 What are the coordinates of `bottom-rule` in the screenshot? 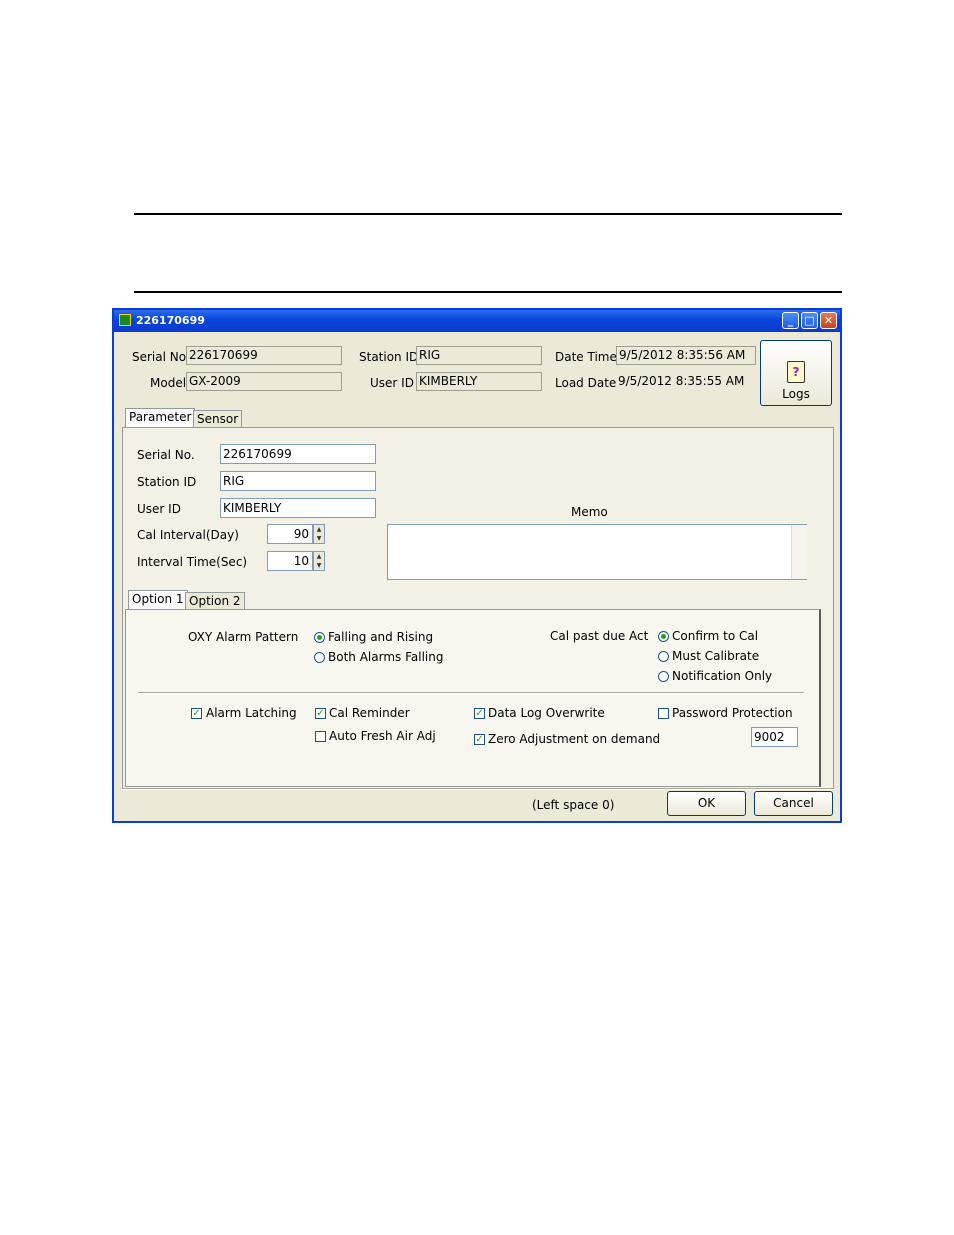 It's located at (488, 292).